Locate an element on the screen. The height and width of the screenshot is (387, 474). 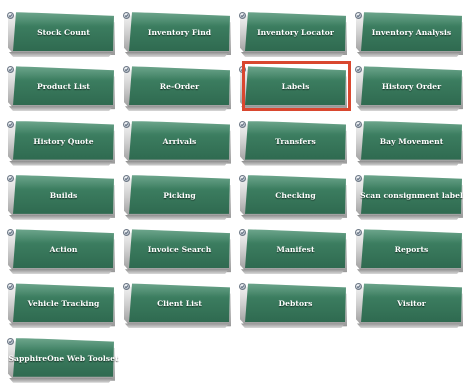
tile-label: Reports is located at coordinates (411, 250).